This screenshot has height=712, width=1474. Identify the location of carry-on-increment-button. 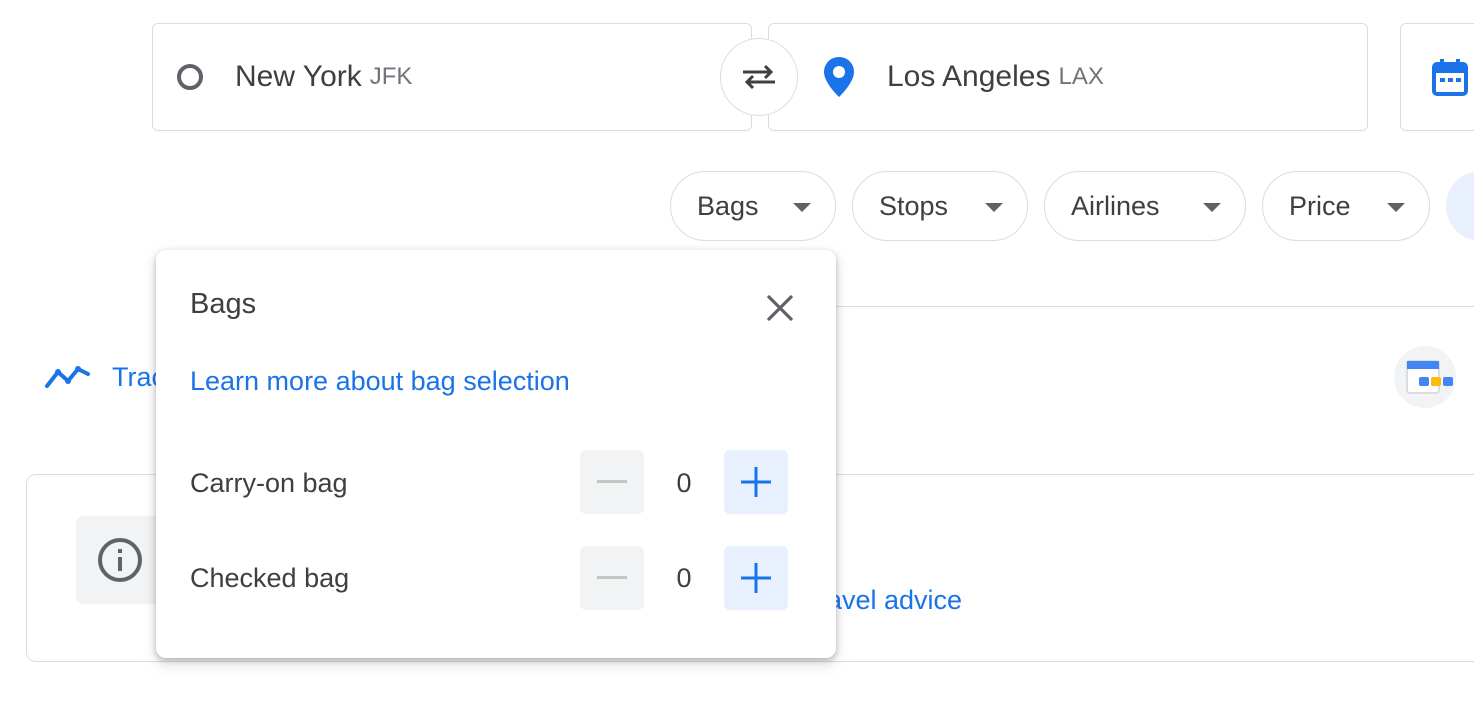
(756, 482).